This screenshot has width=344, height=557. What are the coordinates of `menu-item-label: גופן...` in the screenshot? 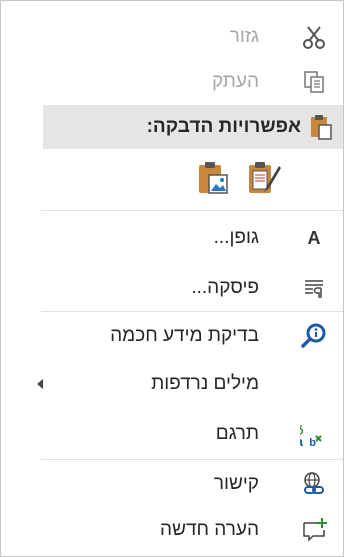 It's located at (236, 237).